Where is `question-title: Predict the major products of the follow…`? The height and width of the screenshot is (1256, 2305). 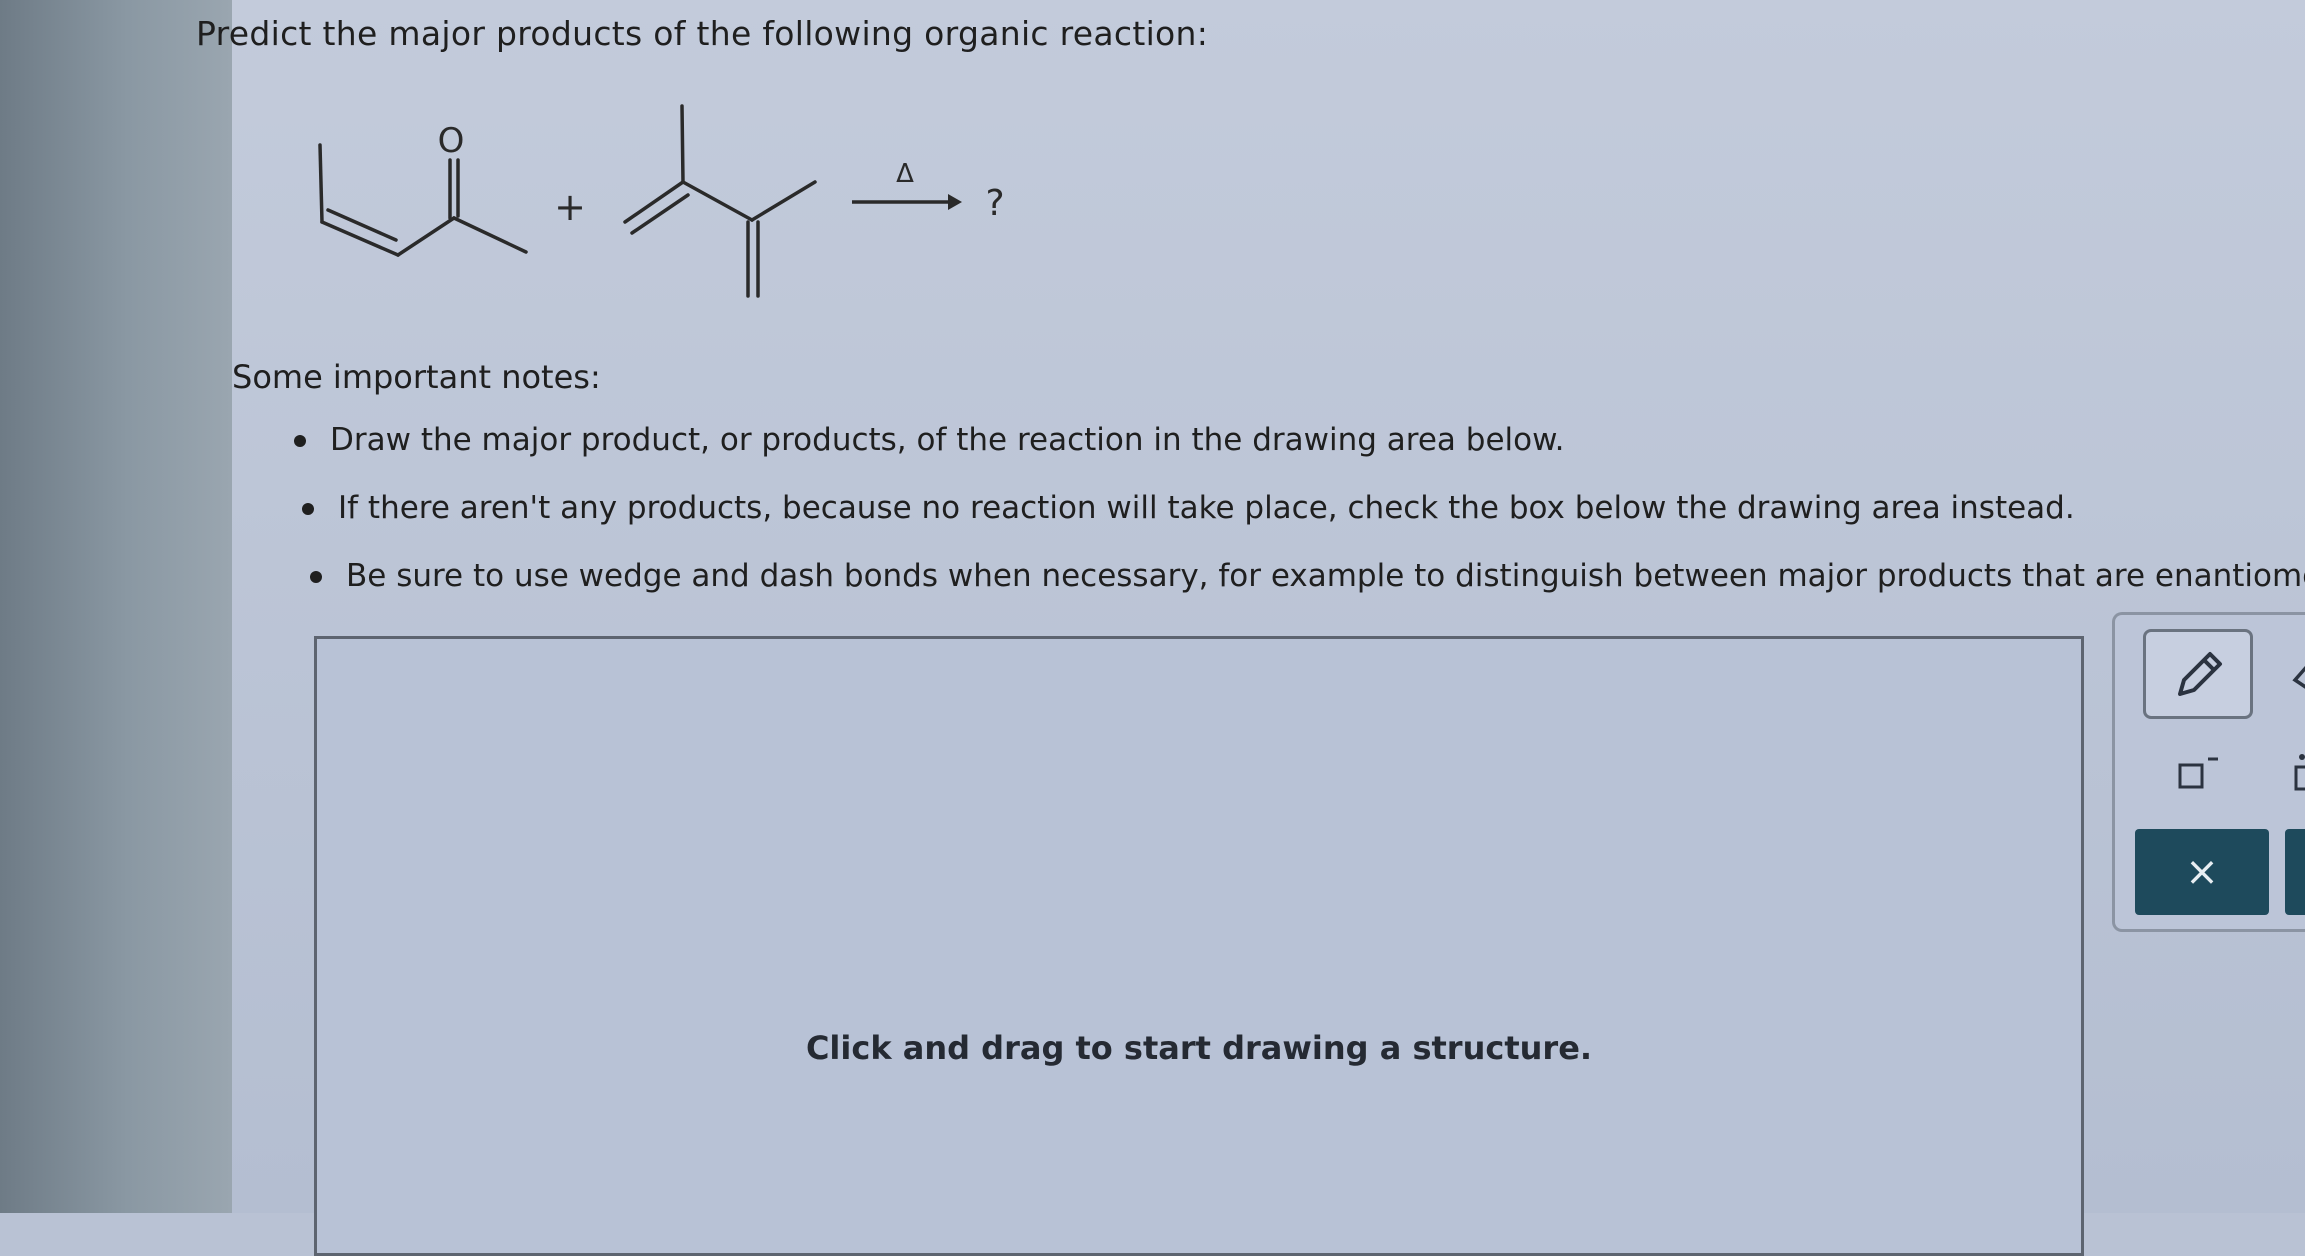
question-title: Predict the major products of the follow… is located at coordinates (702, 33).